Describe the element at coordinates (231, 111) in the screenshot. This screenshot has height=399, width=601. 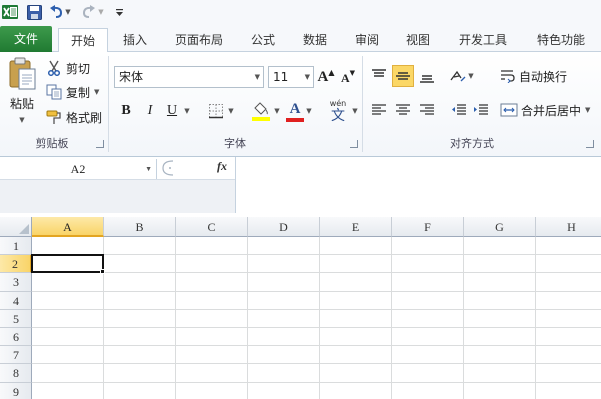
I see `borders-dropdown-icon: ▼` at that location.